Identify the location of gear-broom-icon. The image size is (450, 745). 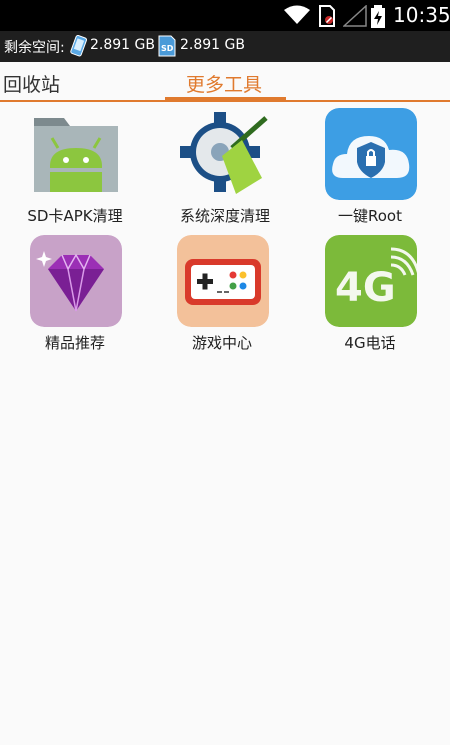
(224, 153).